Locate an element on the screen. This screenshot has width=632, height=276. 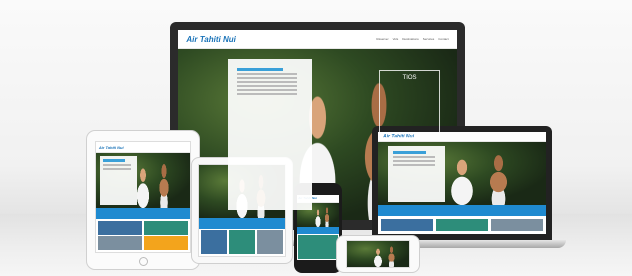
laptop-screen: Air Tahiti Nui is located at coordinates (462, 183).